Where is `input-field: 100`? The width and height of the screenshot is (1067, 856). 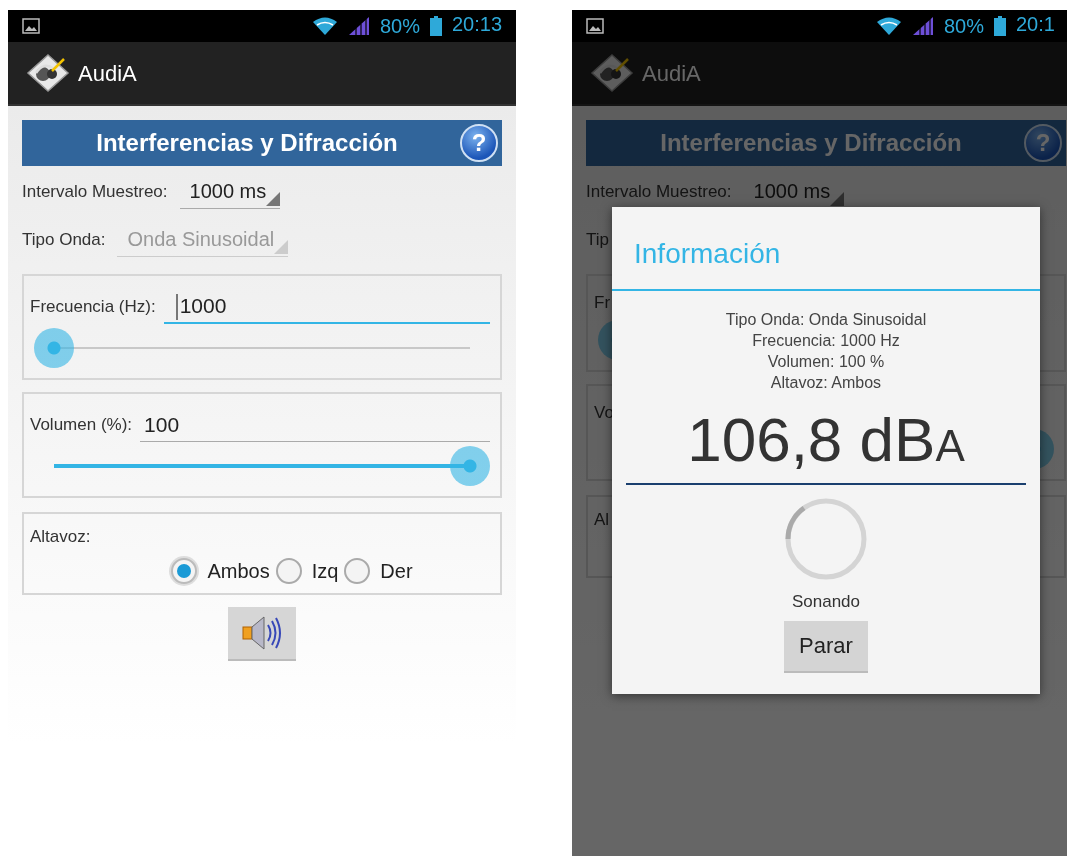
input-field: 100 is located at coordinates (315, 425).